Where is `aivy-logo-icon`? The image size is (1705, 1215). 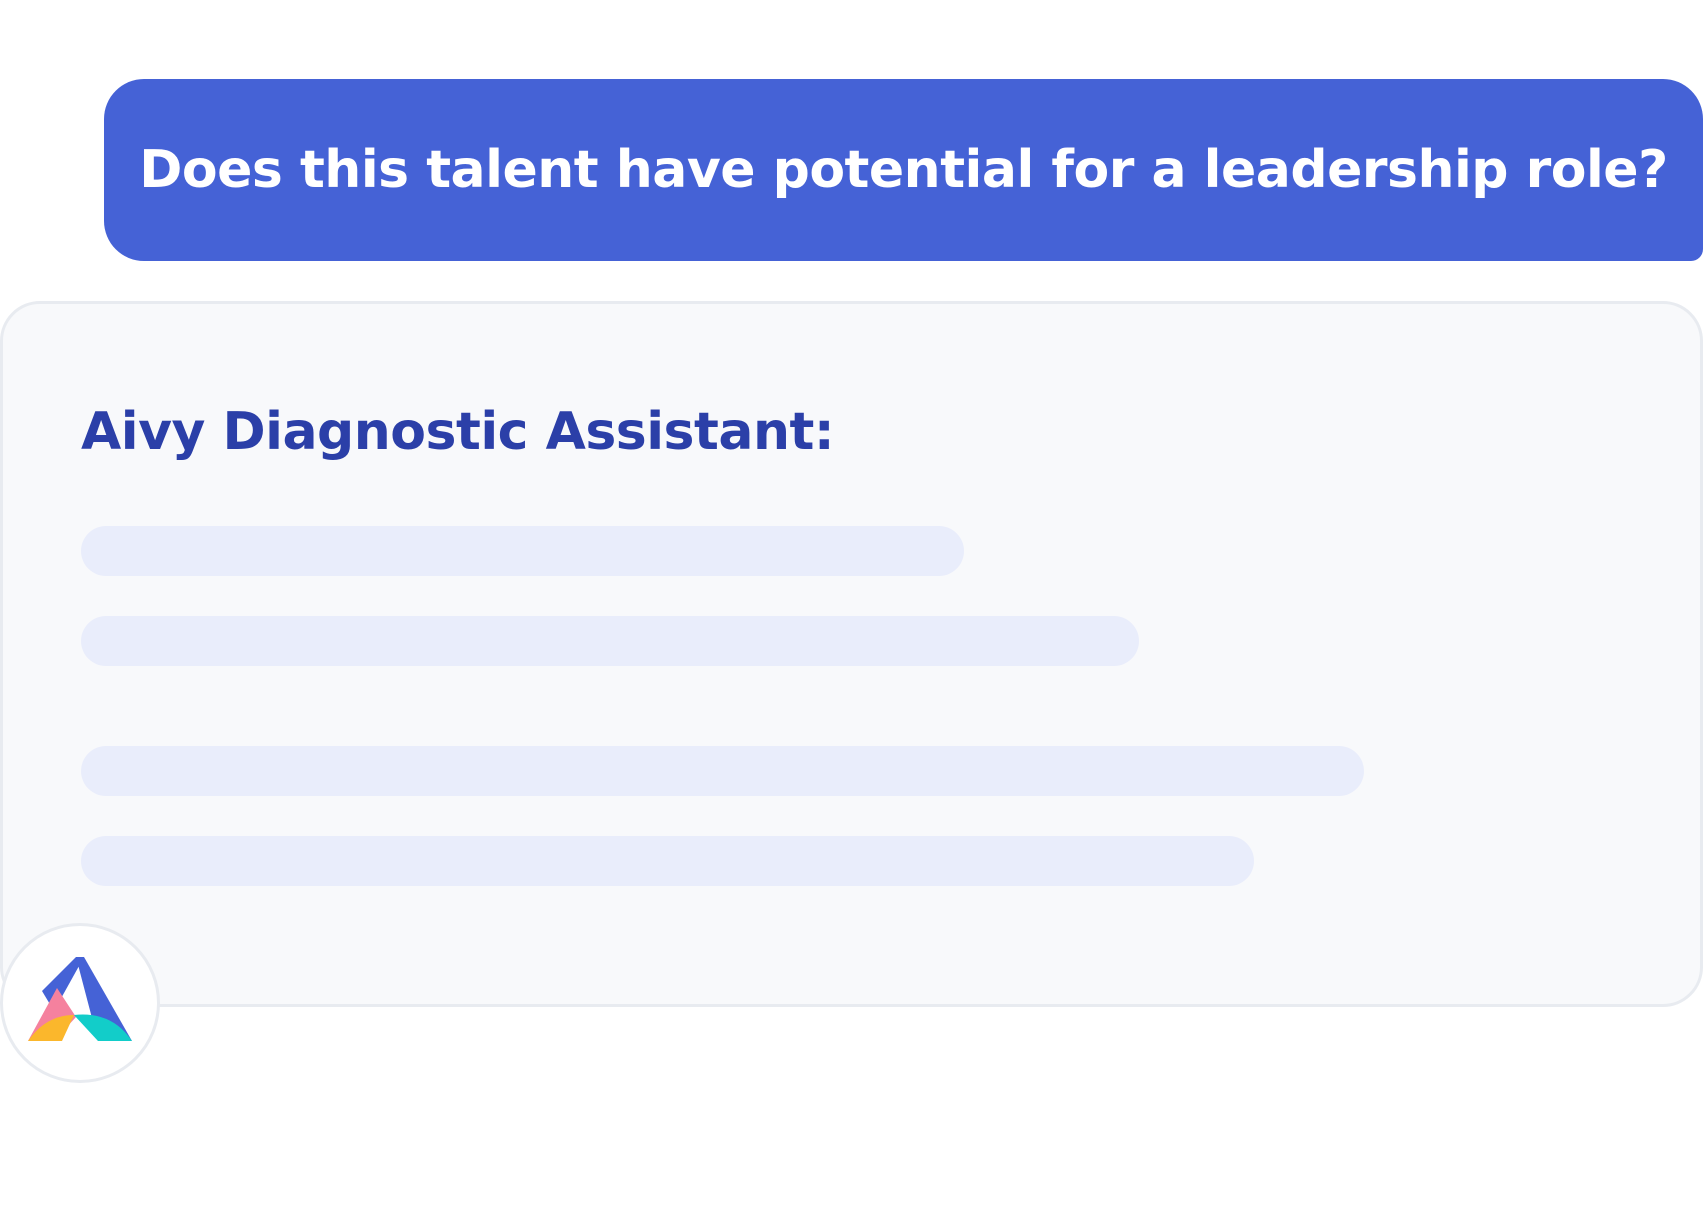
aivy-logo-icon is located at coordinates (80, 1003).